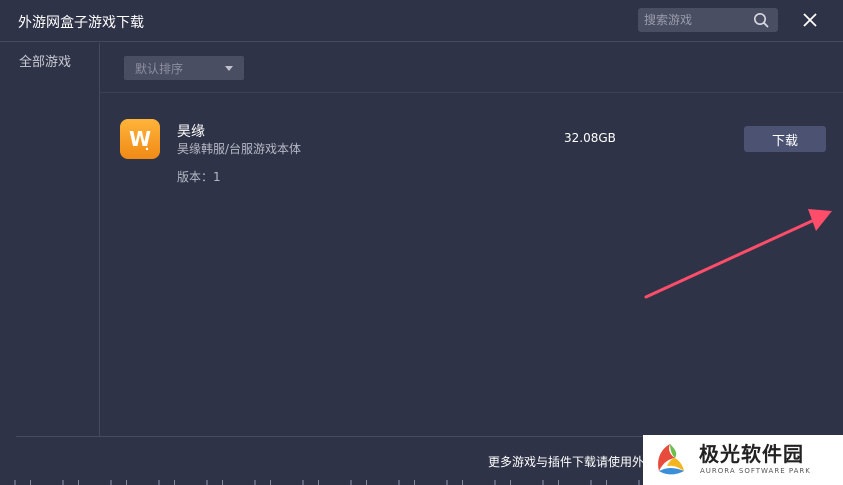 The height and width of the screenshot is (485, 843). What do you see at coordinates (81, 23) in the screenshot?
I see `window-title: 外游网盒子游戏下载` at bounding box center [81, 23].